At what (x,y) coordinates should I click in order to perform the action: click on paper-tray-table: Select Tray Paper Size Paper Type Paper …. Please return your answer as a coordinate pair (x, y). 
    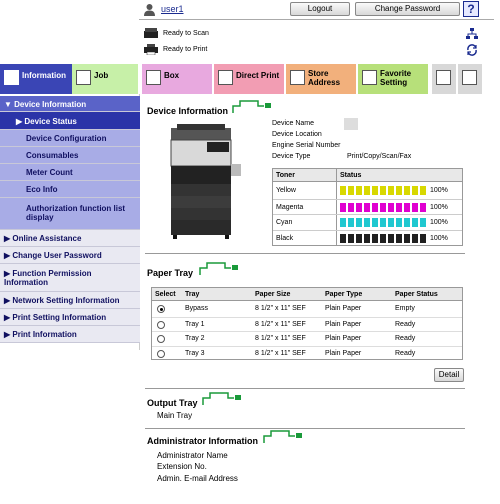
    Looking at the image, I should click on (307, 323).